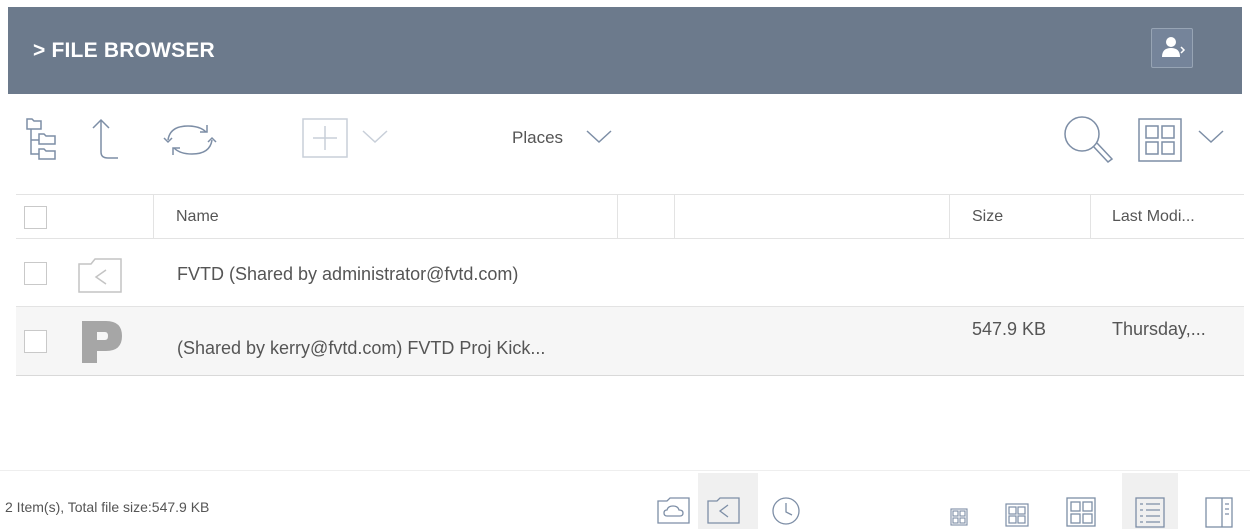 The height and width of the screenshot is (529, 1250). I want to click on view-chevron-icon, so click(1211, 137).